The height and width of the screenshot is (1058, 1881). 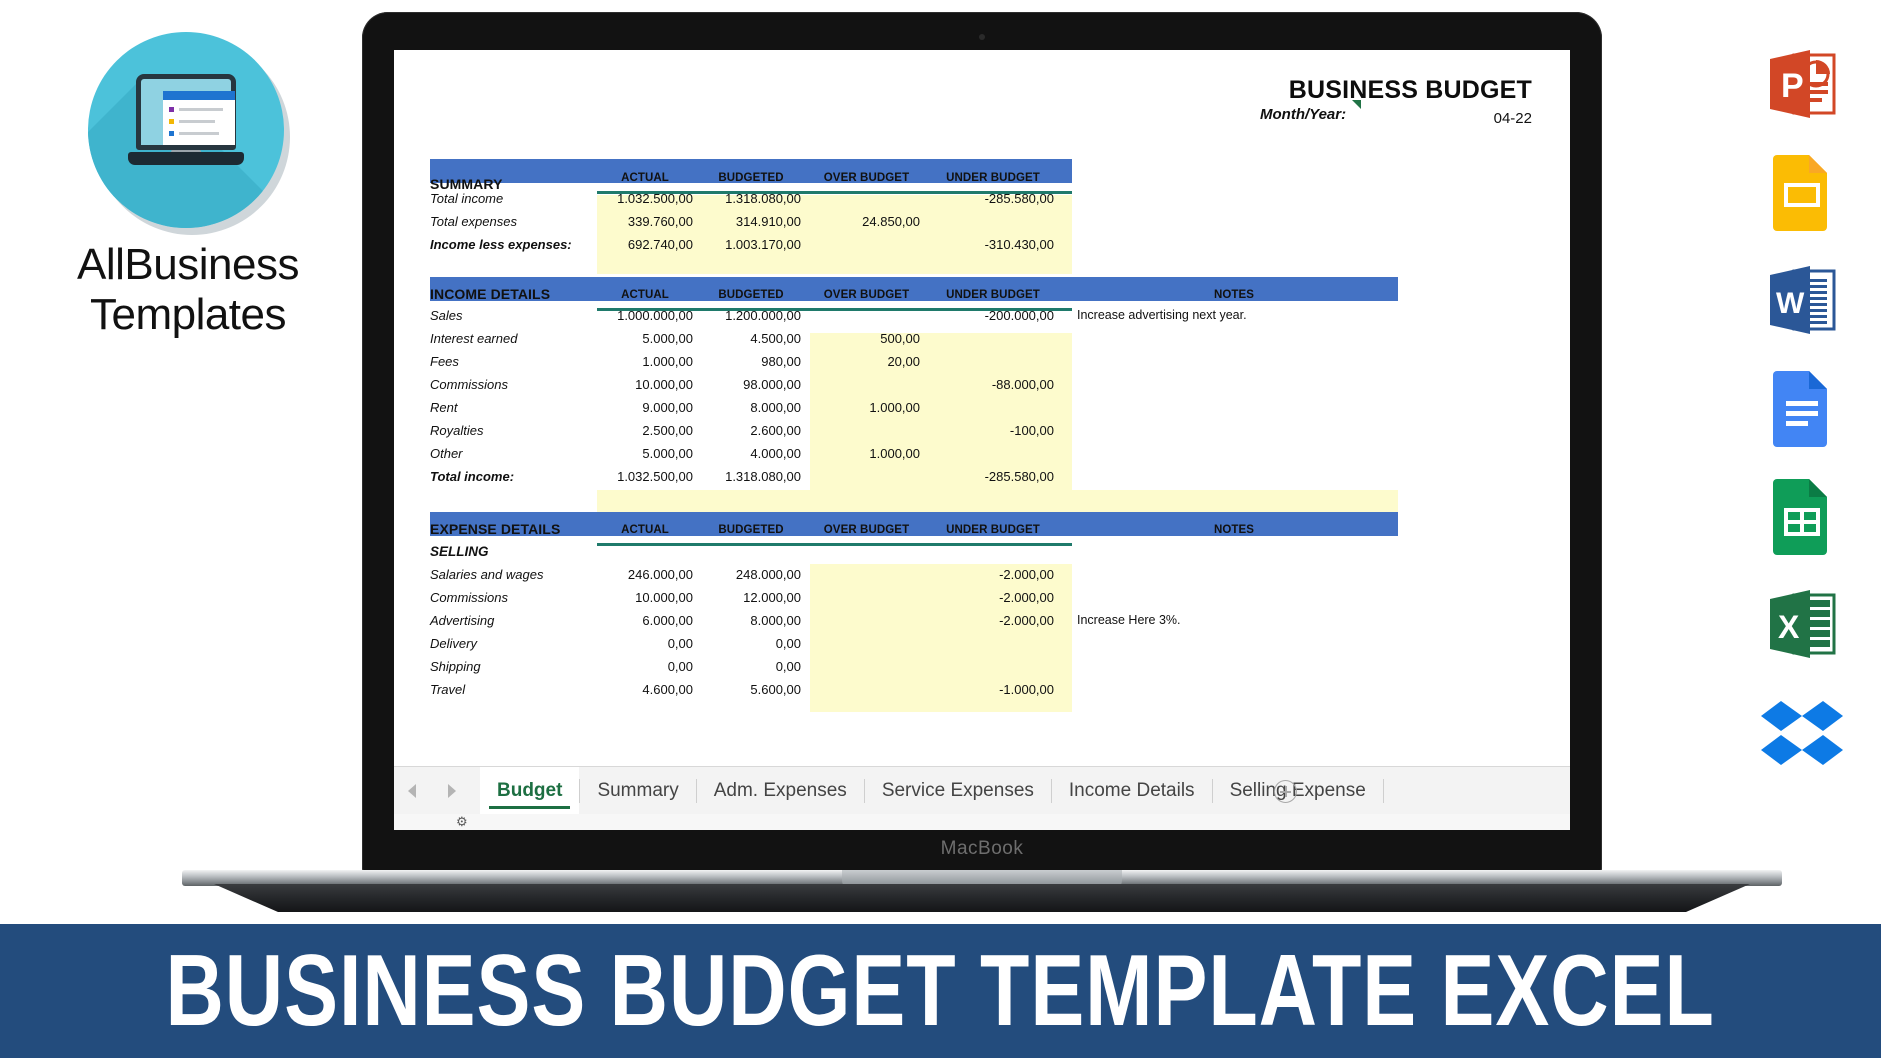 What do you see at coordinates (781, 361) in the screenshot?
I see `cell-budgeted: 980,00` at bounding box center [781, 361].